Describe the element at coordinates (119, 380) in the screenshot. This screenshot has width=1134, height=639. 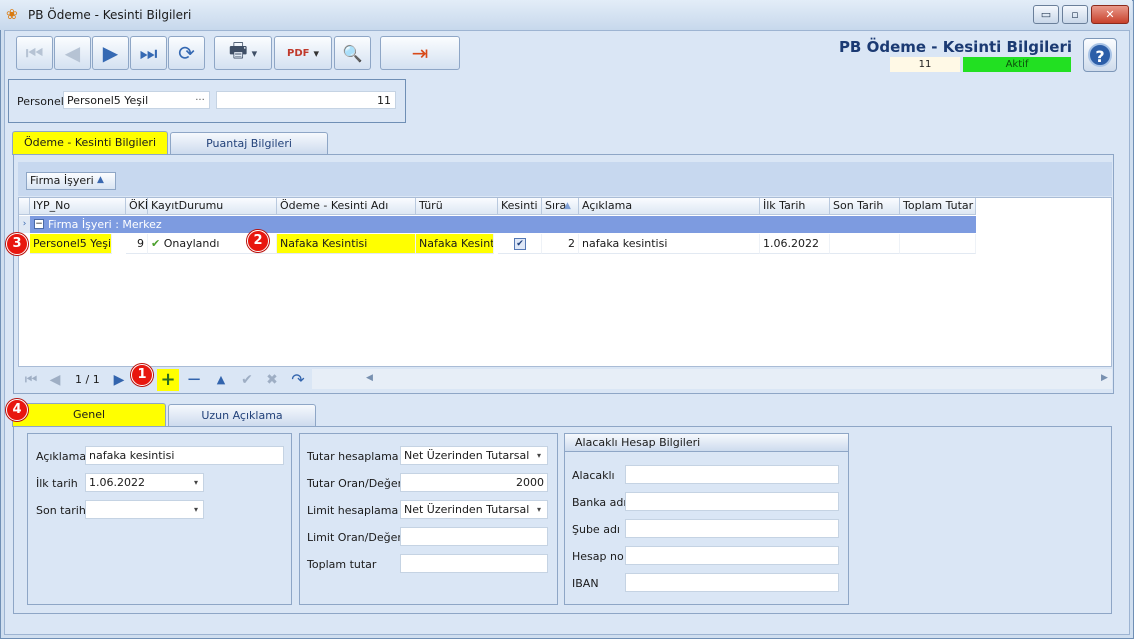
I see `nav-next-icon: ▶` at that location.